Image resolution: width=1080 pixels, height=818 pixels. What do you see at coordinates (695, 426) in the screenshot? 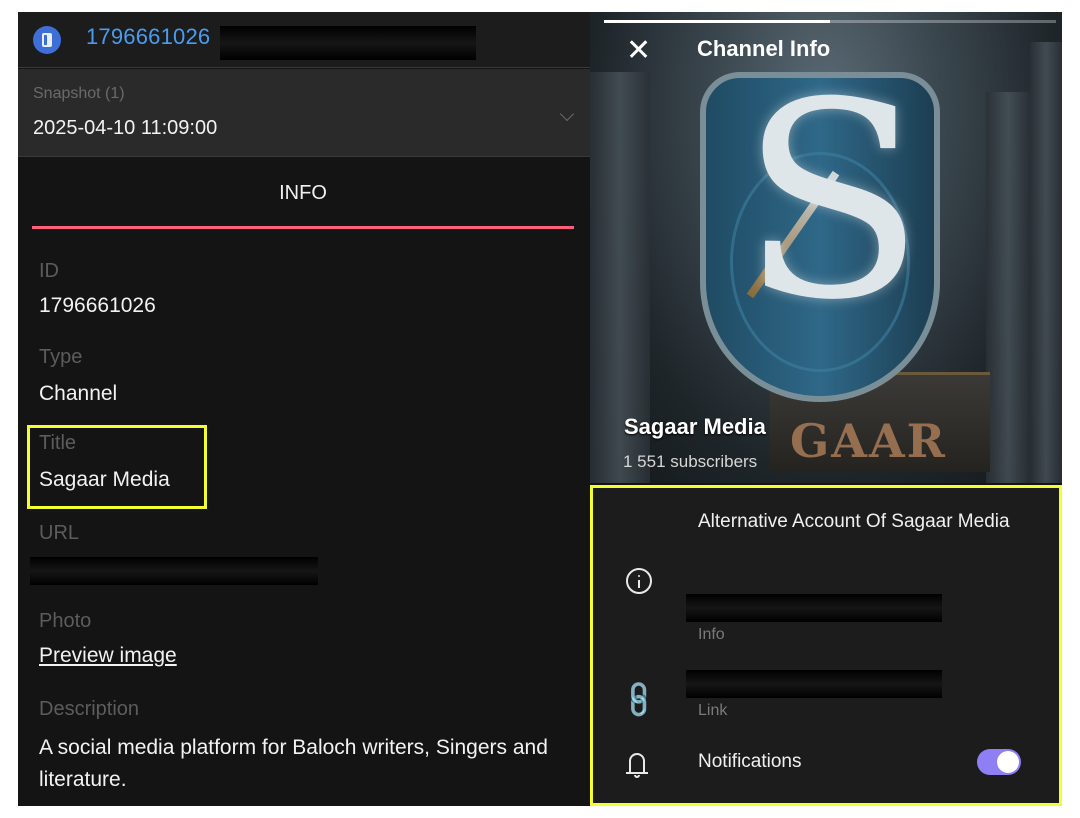
I see `channel-name: Sagaar Media` at bounding box center [695, 426].